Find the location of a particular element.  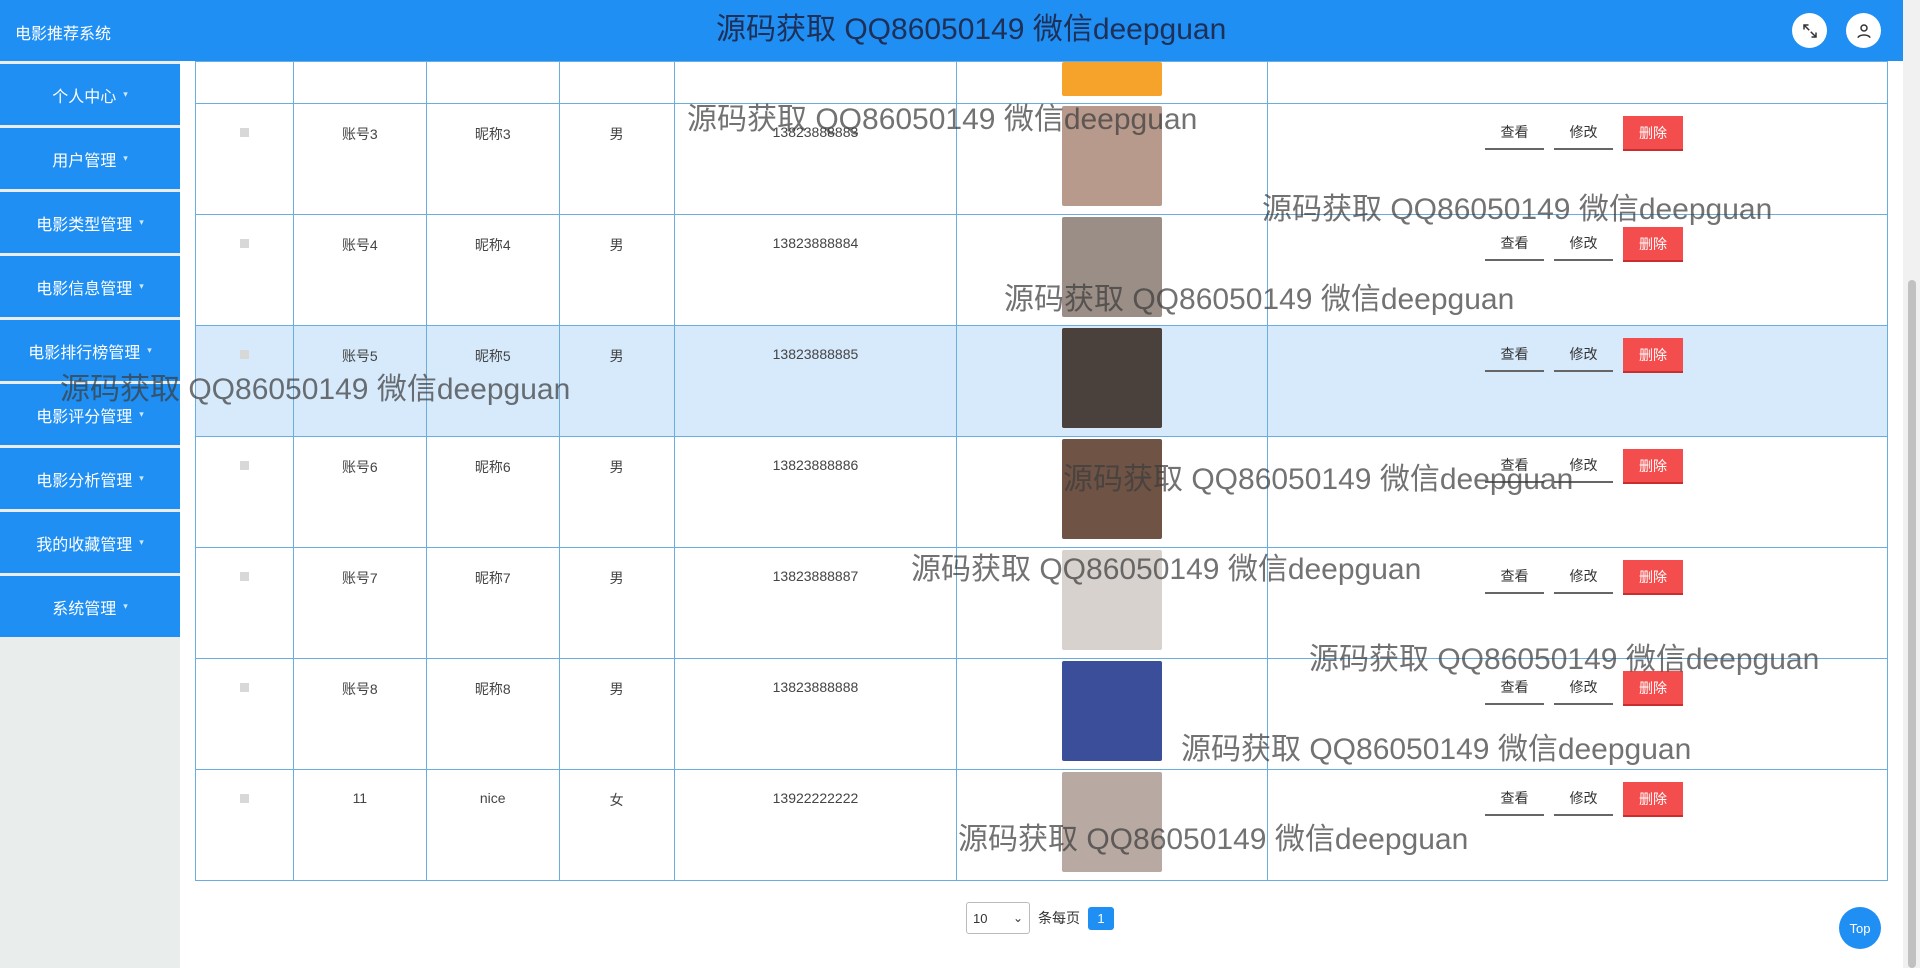

sidebar-item: 电影排行榜管理 ▾ is located at coordinates (90, 350).